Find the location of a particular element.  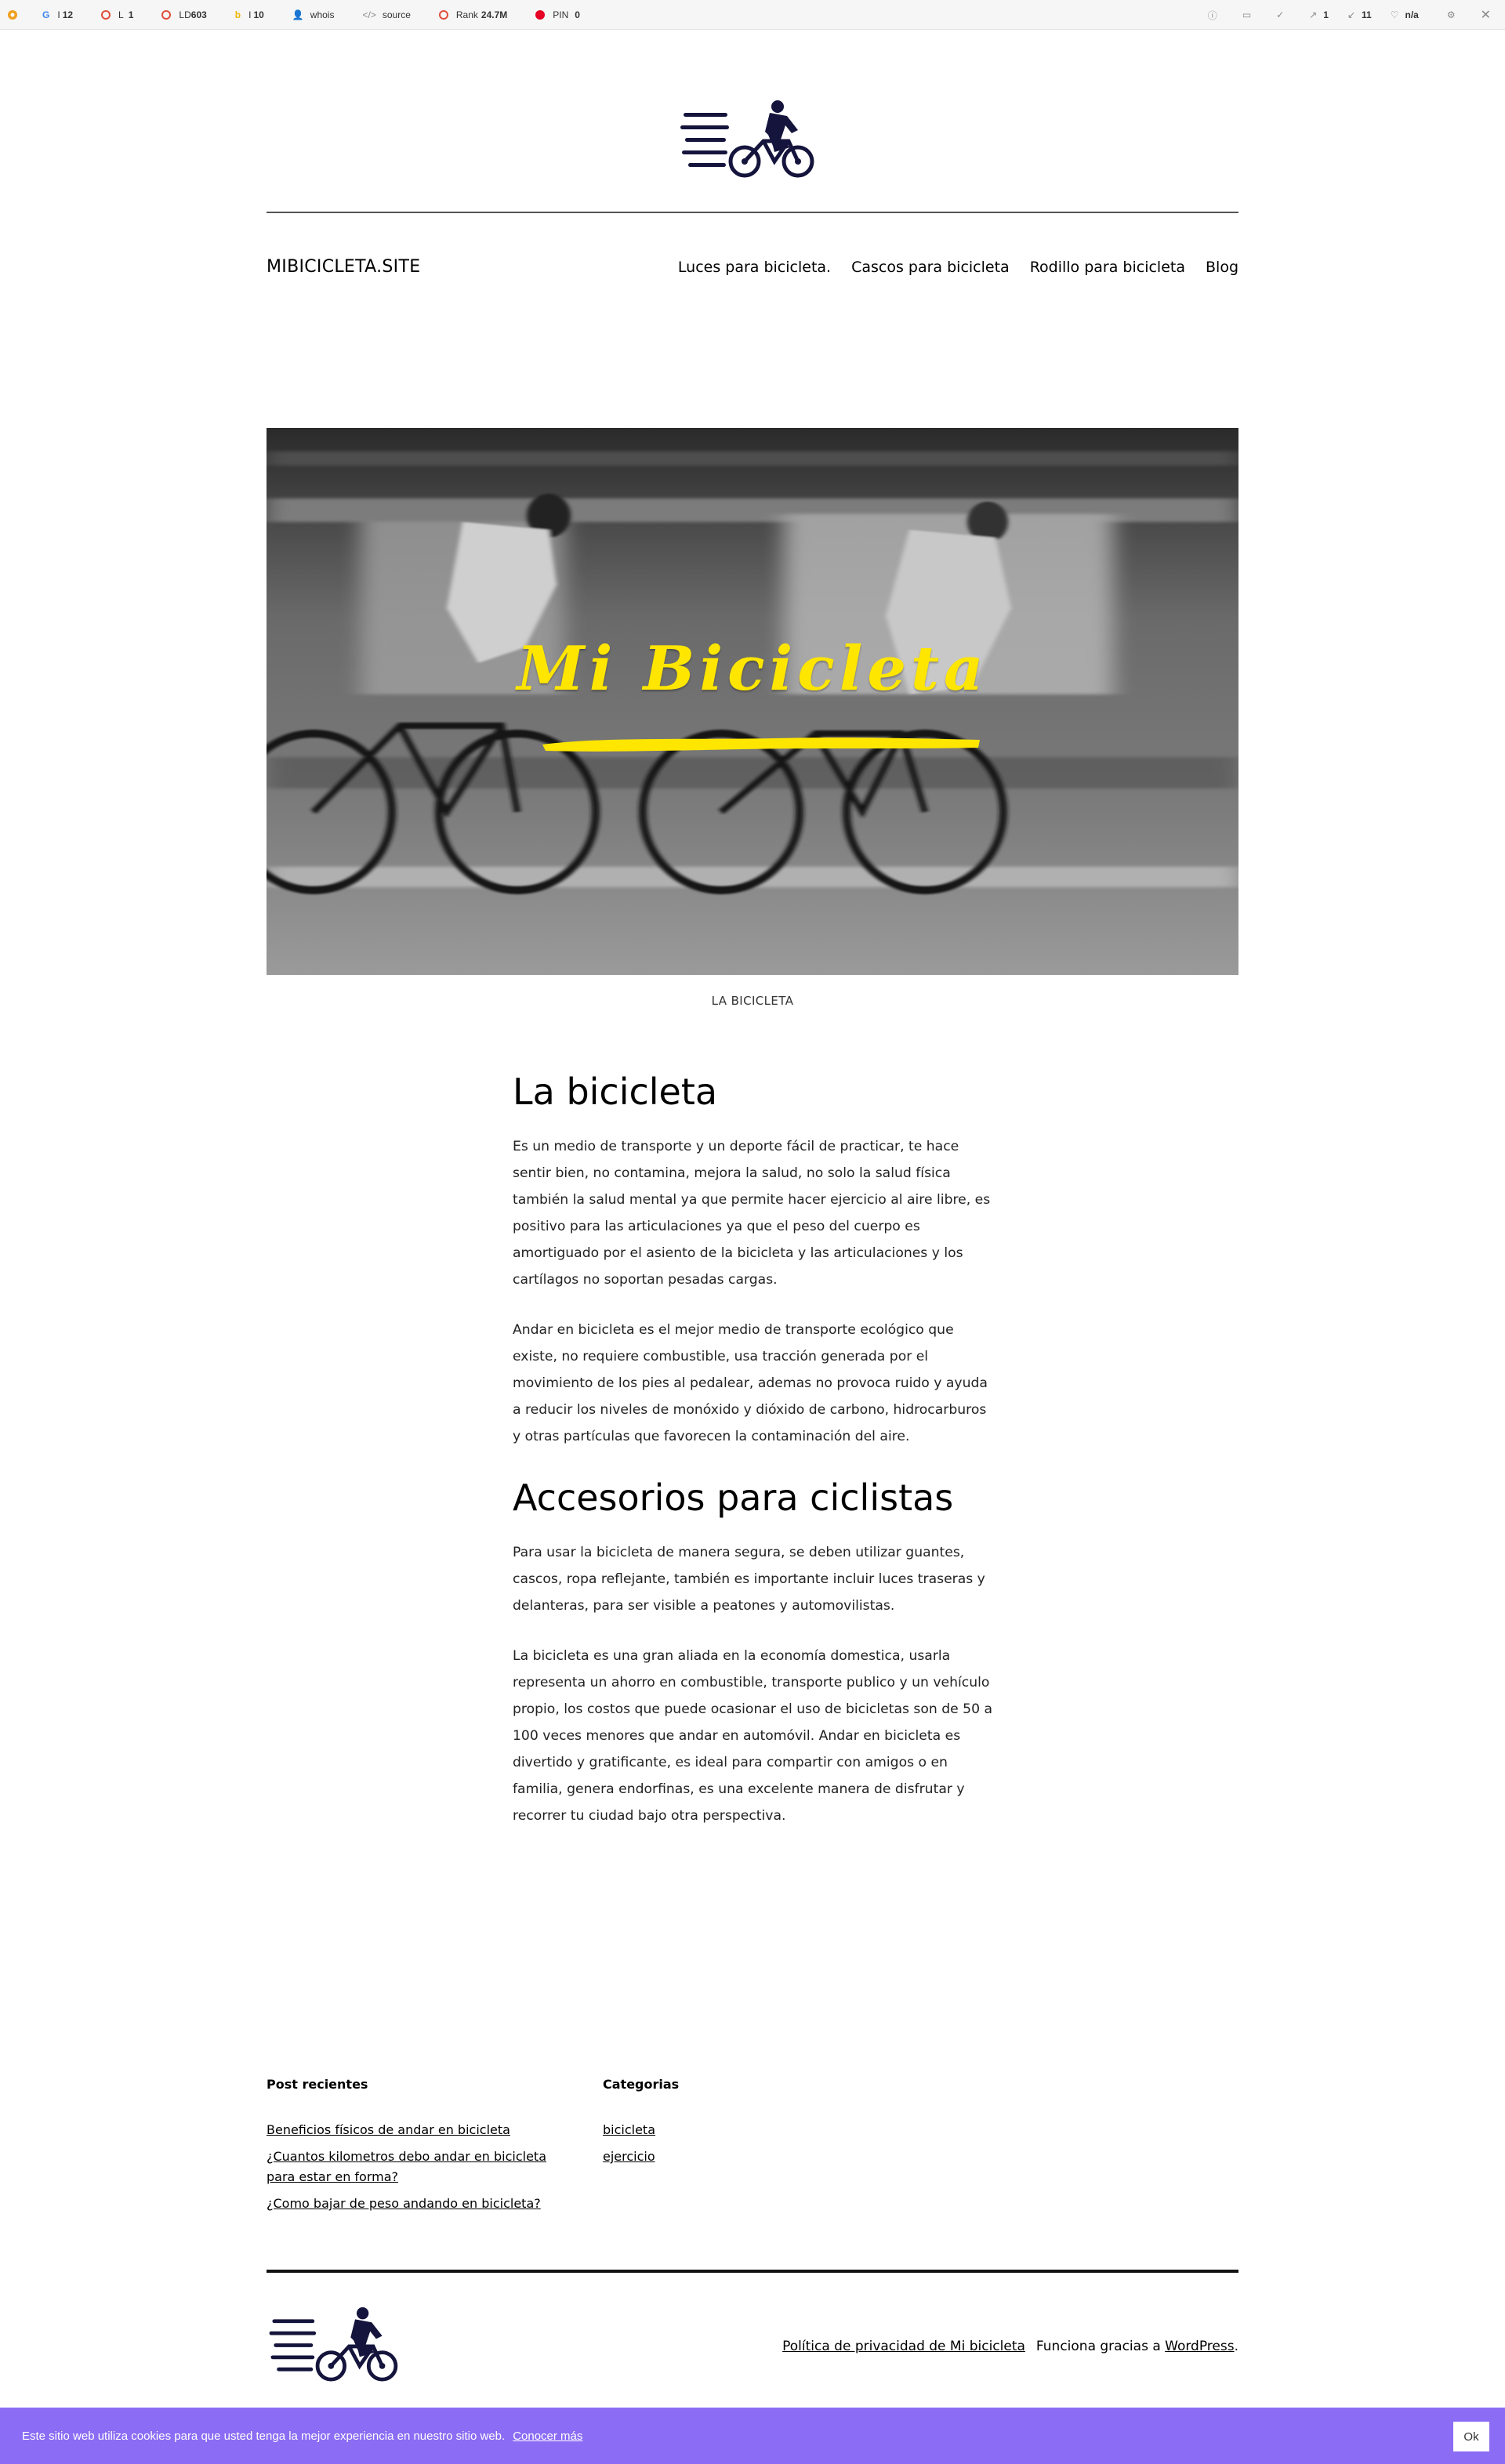

nav-item-cascos: Cascos para bicicleta is located at coordinates (930, 267).